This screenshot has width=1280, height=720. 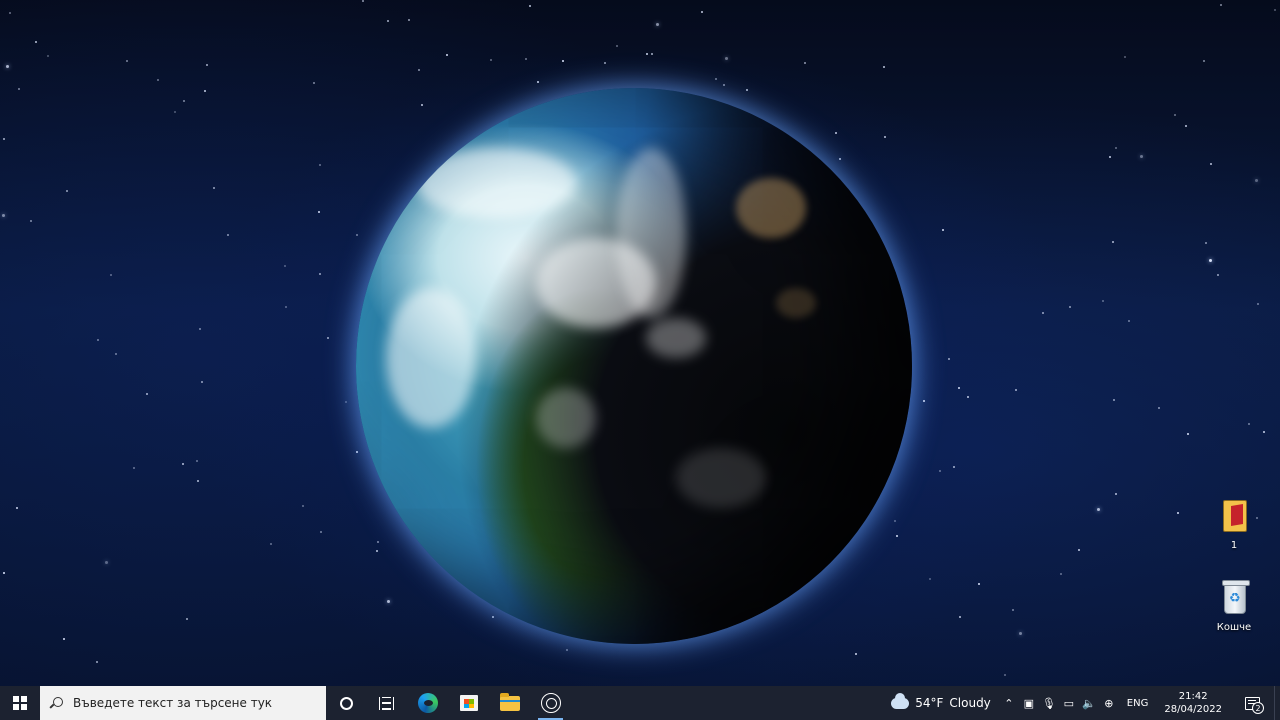 What do you see at coordinates (1109, 703) in the screenshot?
I see `network-icon: ⊕` at bounding box center [1109, 703].